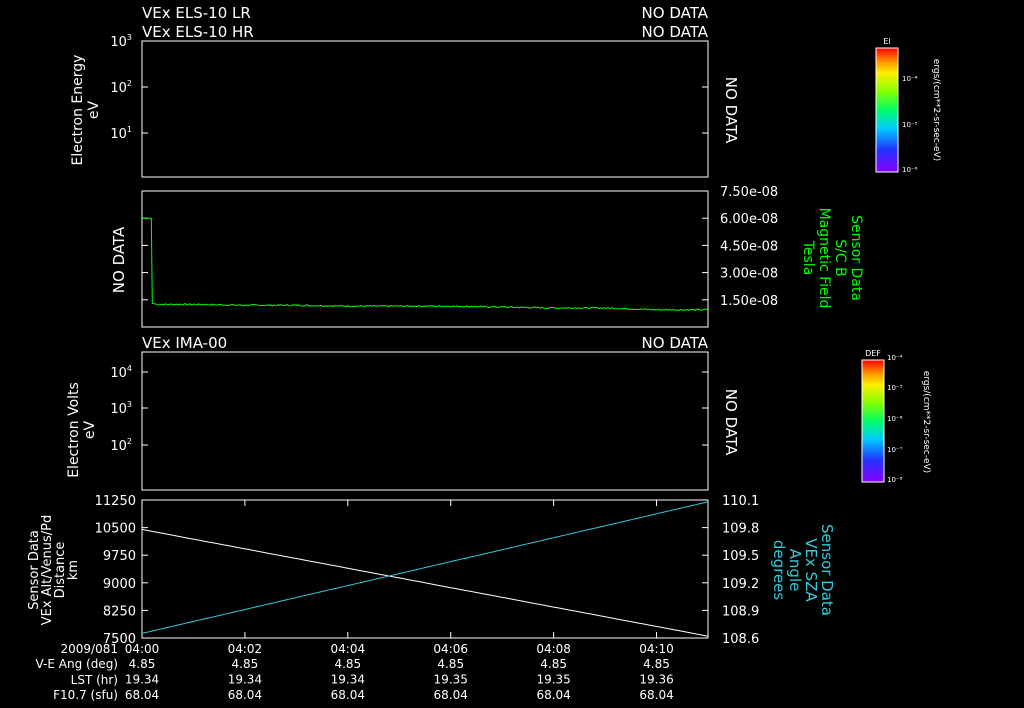 The image size is (1024, 708). What do you see at coordinates (245, 649) in the screenshot?
I see `xtick-label: 04:02` at bounding box center [245, 649].